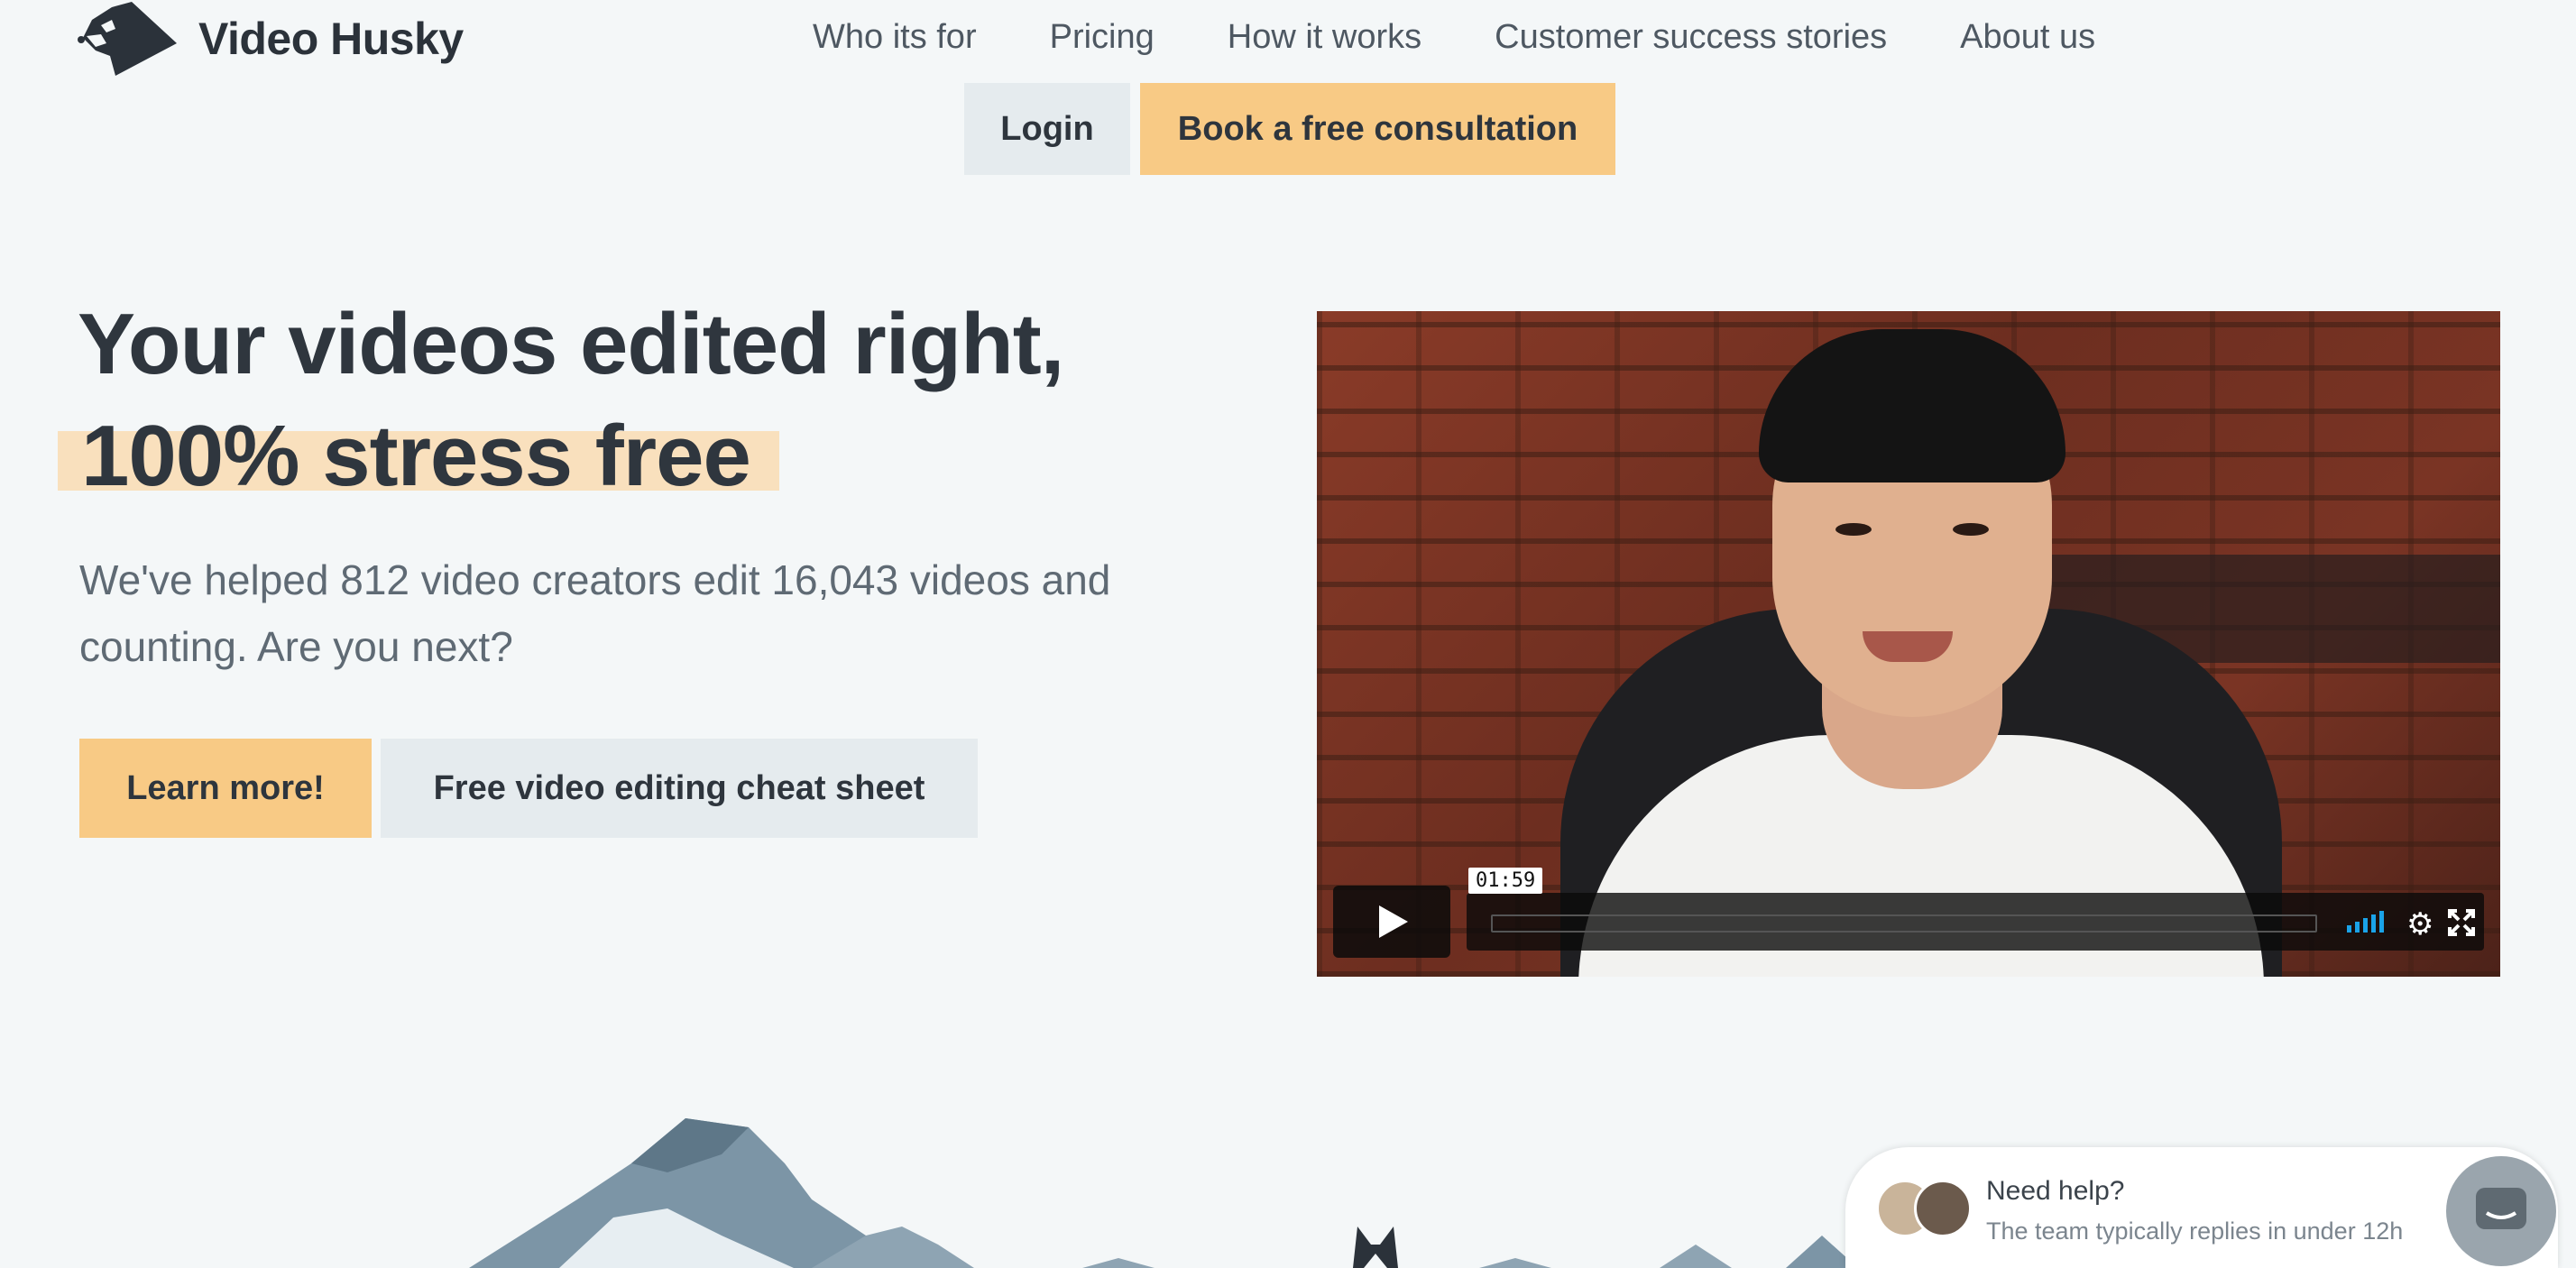 This screenshot has height=1268, width=2576. I want to click on chat-launcher-button, so click(2501, 1211).